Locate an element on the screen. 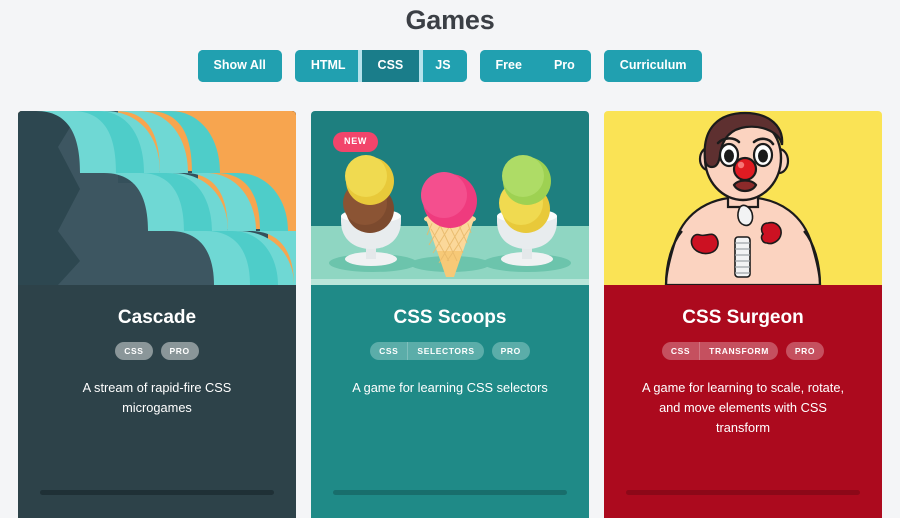 This screenshot has width=900, height=518. waterfall-illustration is located at coordinates (157, 198).